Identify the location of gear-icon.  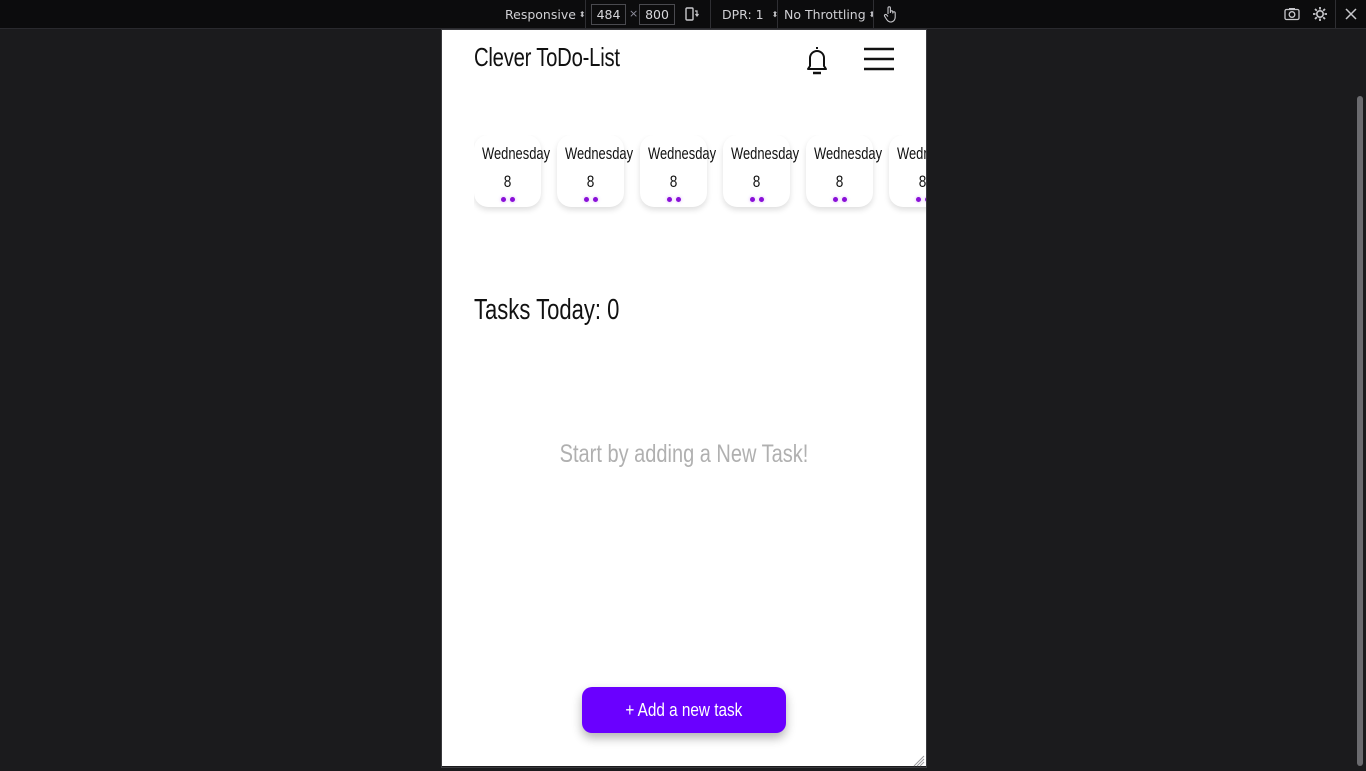
(1320, 14).